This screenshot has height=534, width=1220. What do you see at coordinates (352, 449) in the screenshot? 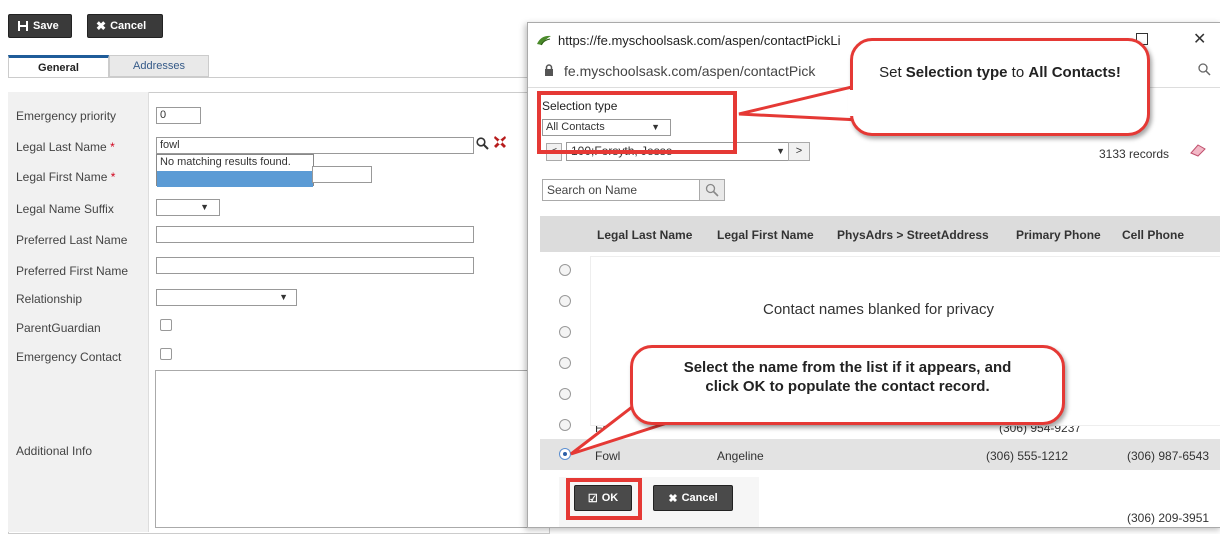
I see `additional-info-textarea` at bounding box center [352, 449].